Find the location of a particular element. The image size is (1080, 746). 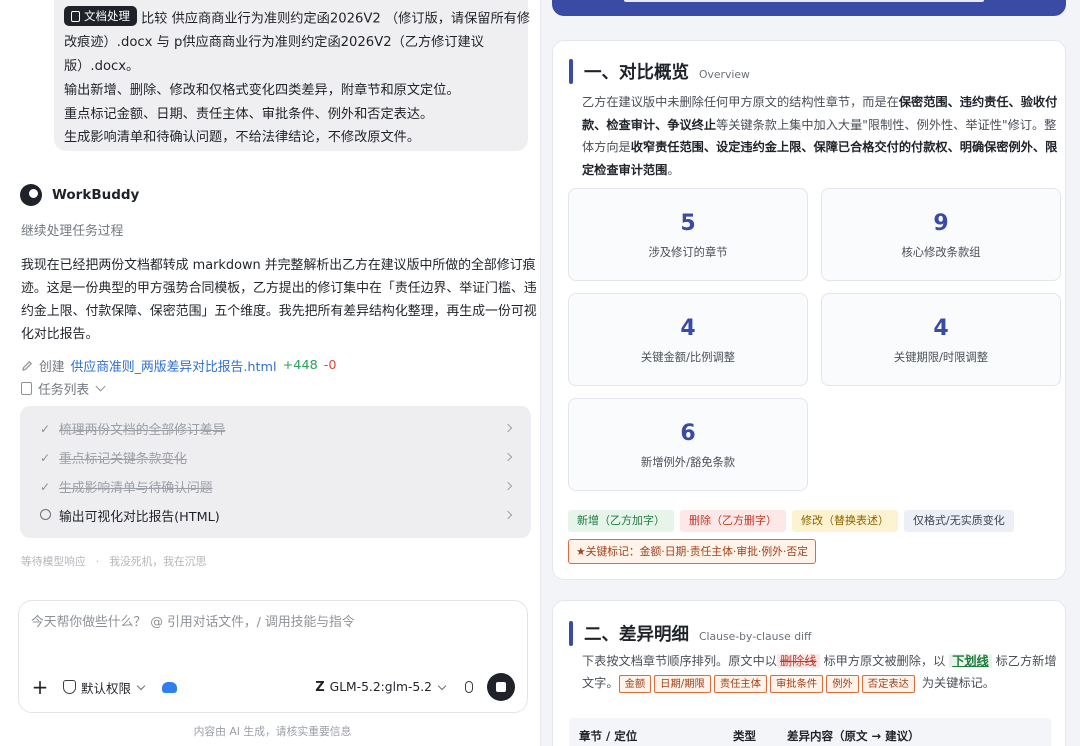

stat-label: 新增例外/豁免条款 is located at coordinates (688, 462).